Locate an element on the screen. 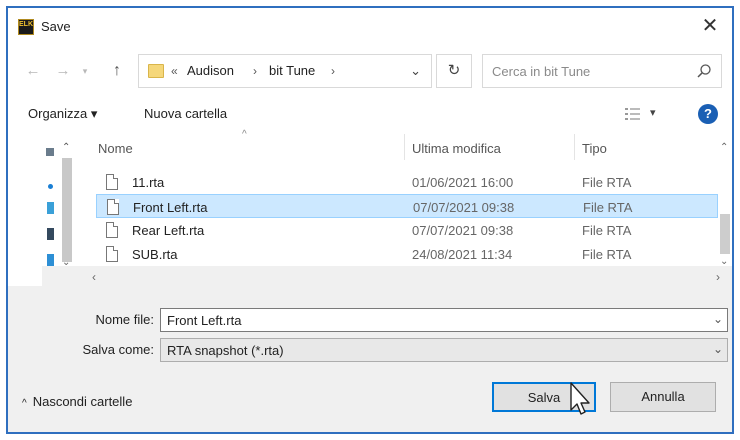  search-input: Cerca in bit Tune is located at coordinates (602, 71).